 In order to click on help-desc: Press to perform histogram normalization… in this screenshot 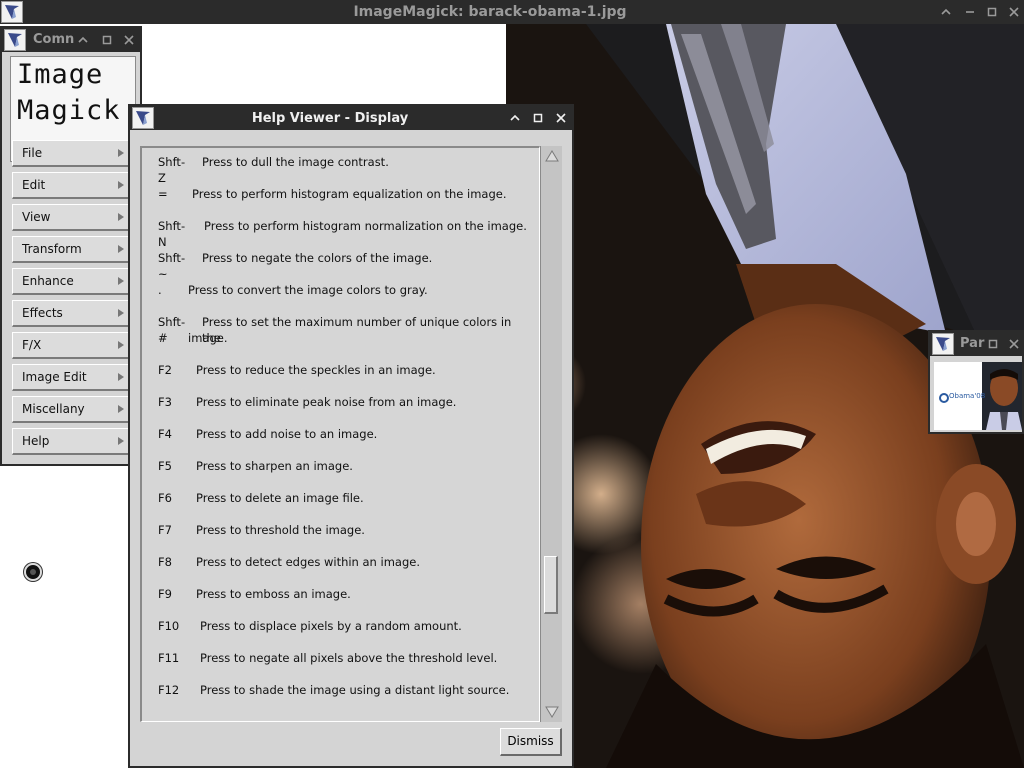, I will do `click(365, 226)`.